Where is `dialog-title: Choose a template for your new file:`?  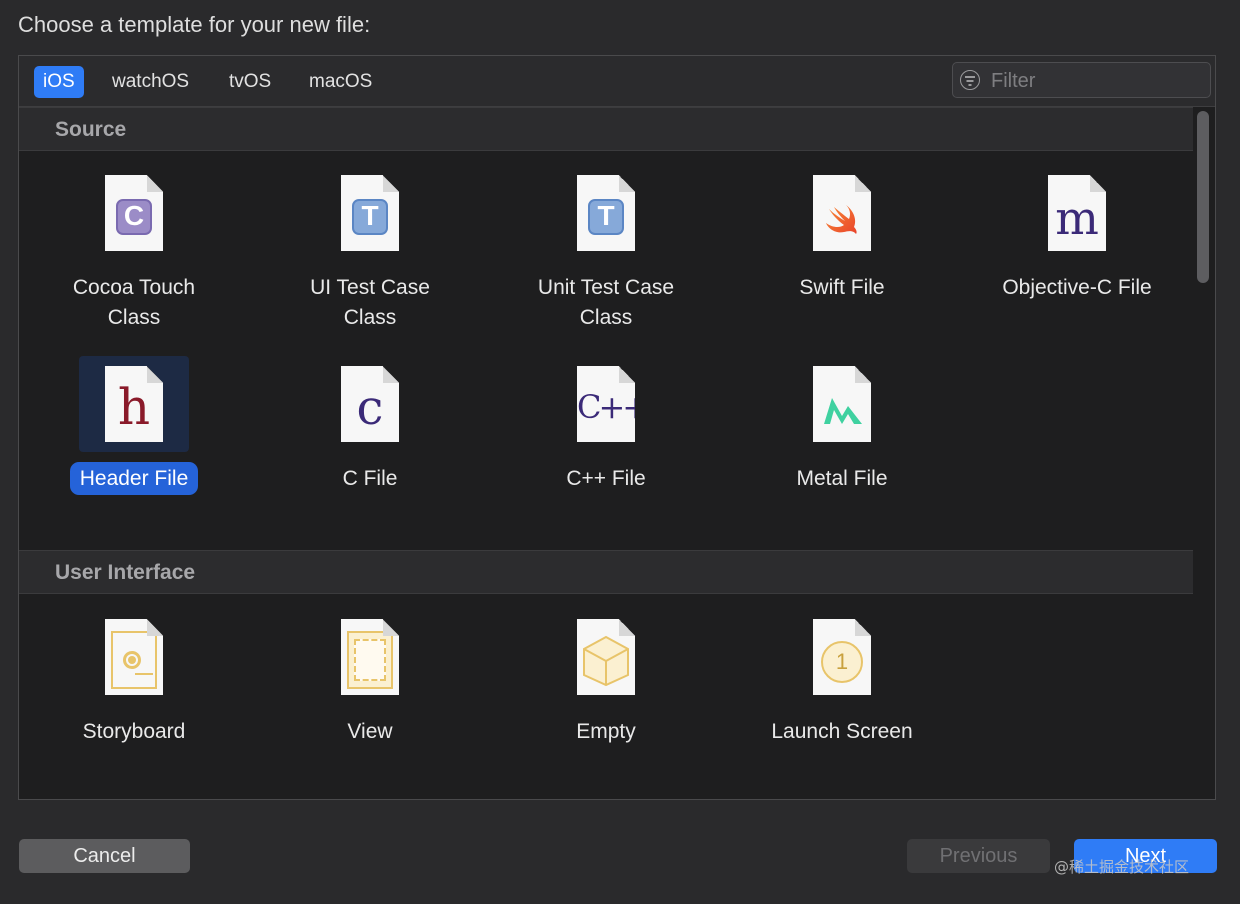
dialog-title: Choose a template for your new file: is located at coordinates (194, 24).